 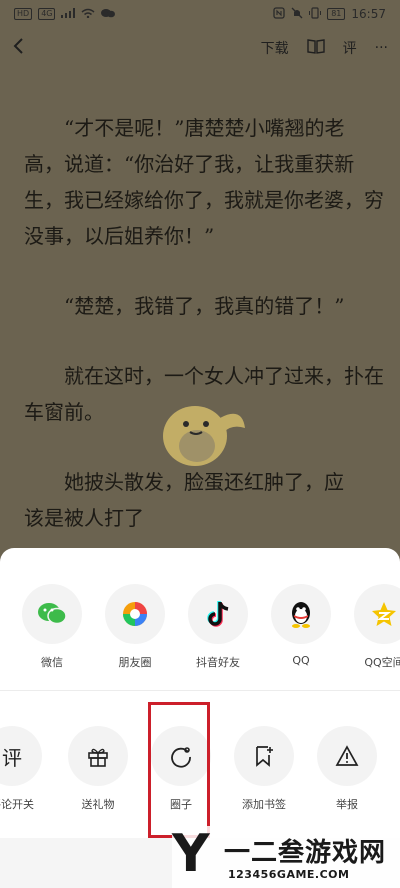 I want to click on share-row: 微信 朋友圈 抖音好友 QQ QQ空间, so click(x=200, y=639).